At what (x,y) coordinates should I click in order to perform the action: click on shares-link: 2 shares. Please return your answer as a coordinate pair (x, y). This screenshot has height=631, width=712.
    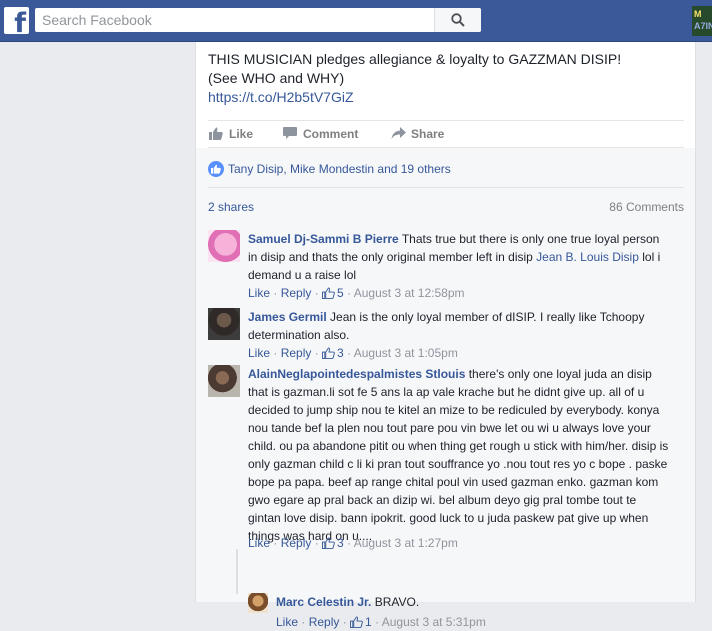
    Looking at the image, I should click on (231, 207).